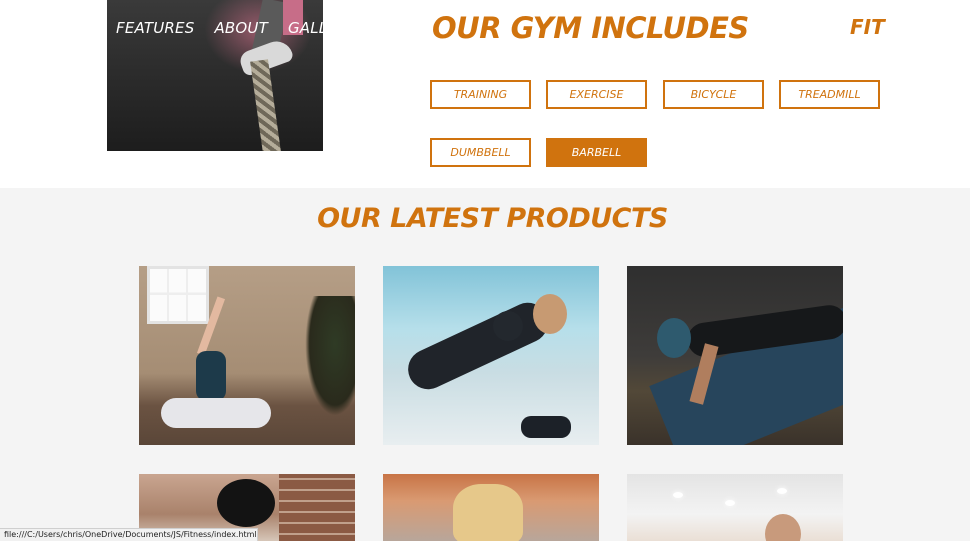 This screenshot has height=541, width=970. Describe the element at coordinates (305, 28) in the screenshot. I see `nav-link-gallery: GALLERY` at that location.